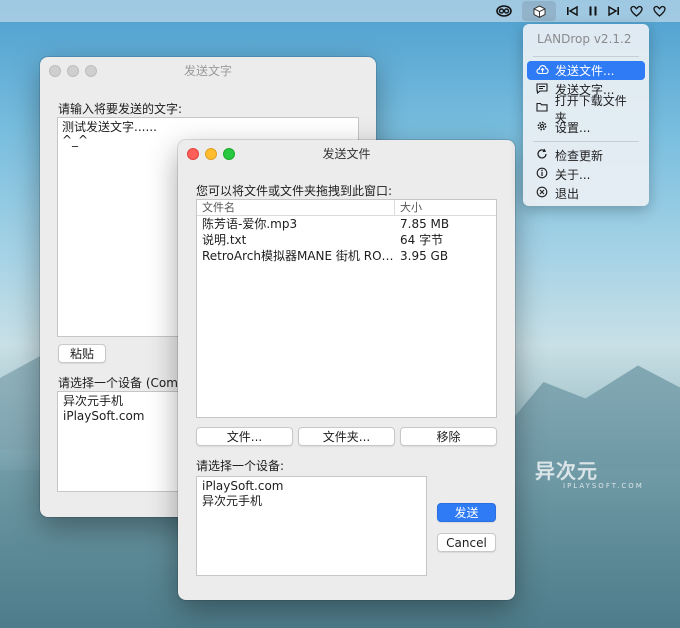  I want to click on device-list: 异次元手机 iPlaySoft.com, so click(122, 441).